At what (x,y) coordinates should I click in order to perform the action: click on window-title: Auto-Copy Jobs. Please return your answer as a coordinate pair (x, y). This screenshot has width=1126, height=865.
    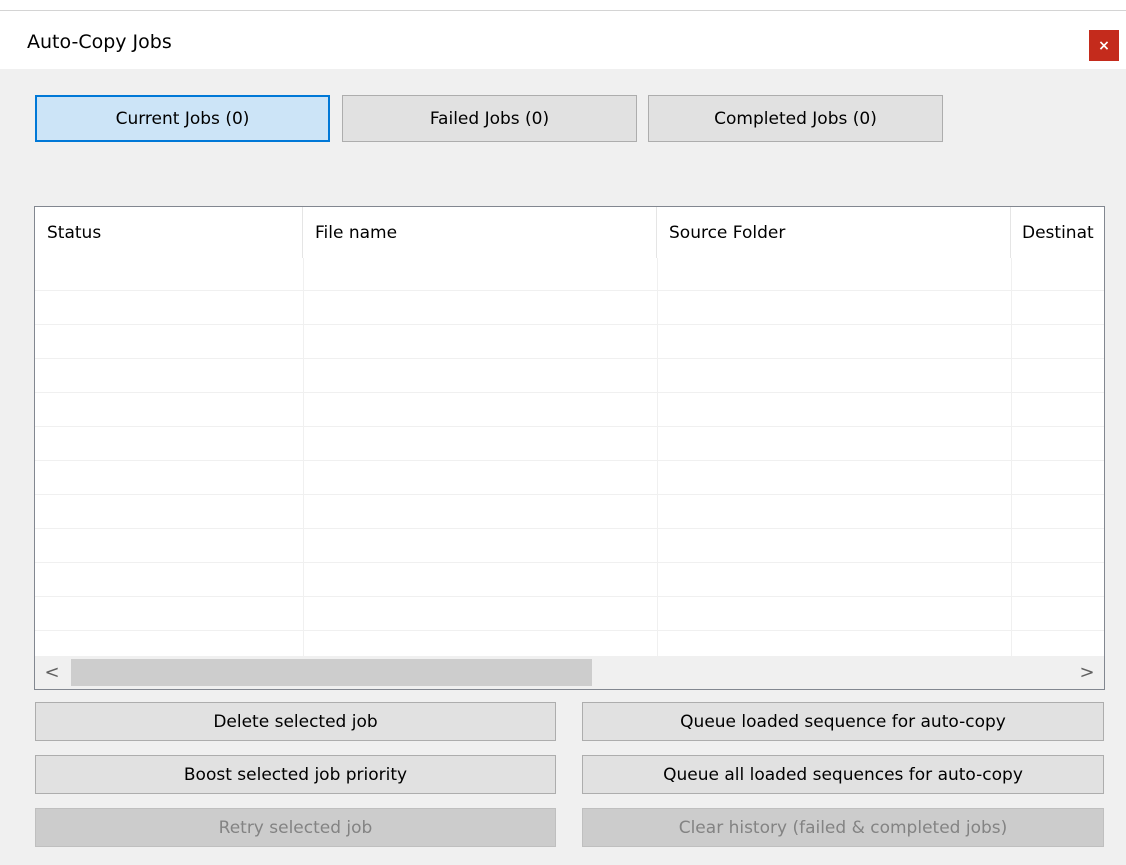
    Looking at the image, I should click on (99, 42).